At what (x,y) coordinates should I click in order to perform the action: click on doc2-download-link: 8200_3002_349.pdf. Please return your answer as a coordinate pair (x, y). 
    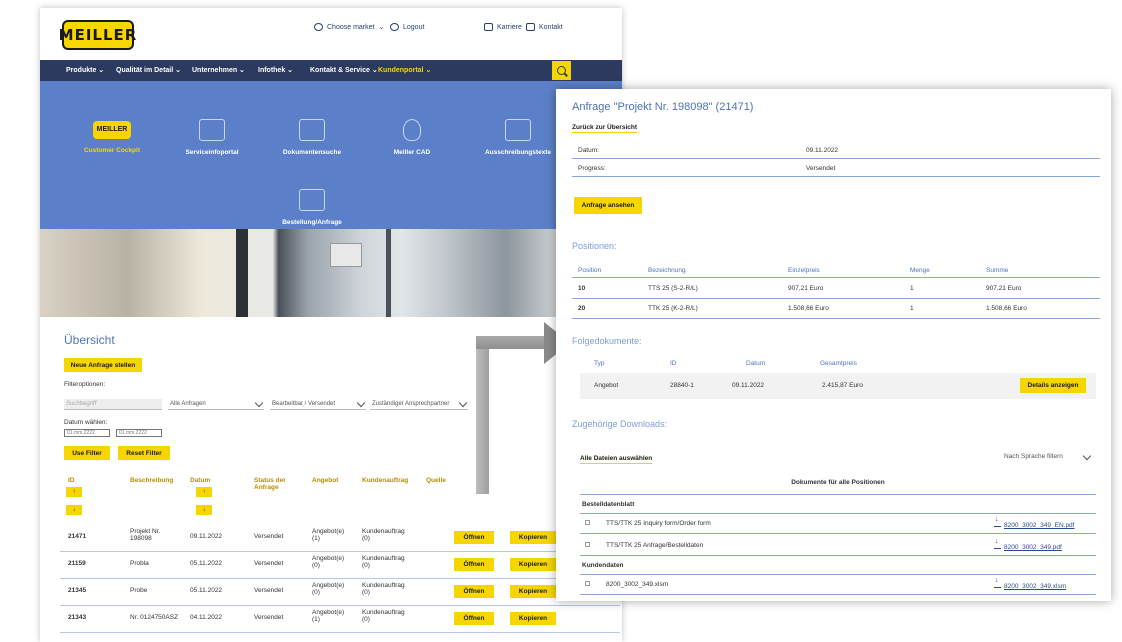
    Looking at the image, I should click on (1028, 544).